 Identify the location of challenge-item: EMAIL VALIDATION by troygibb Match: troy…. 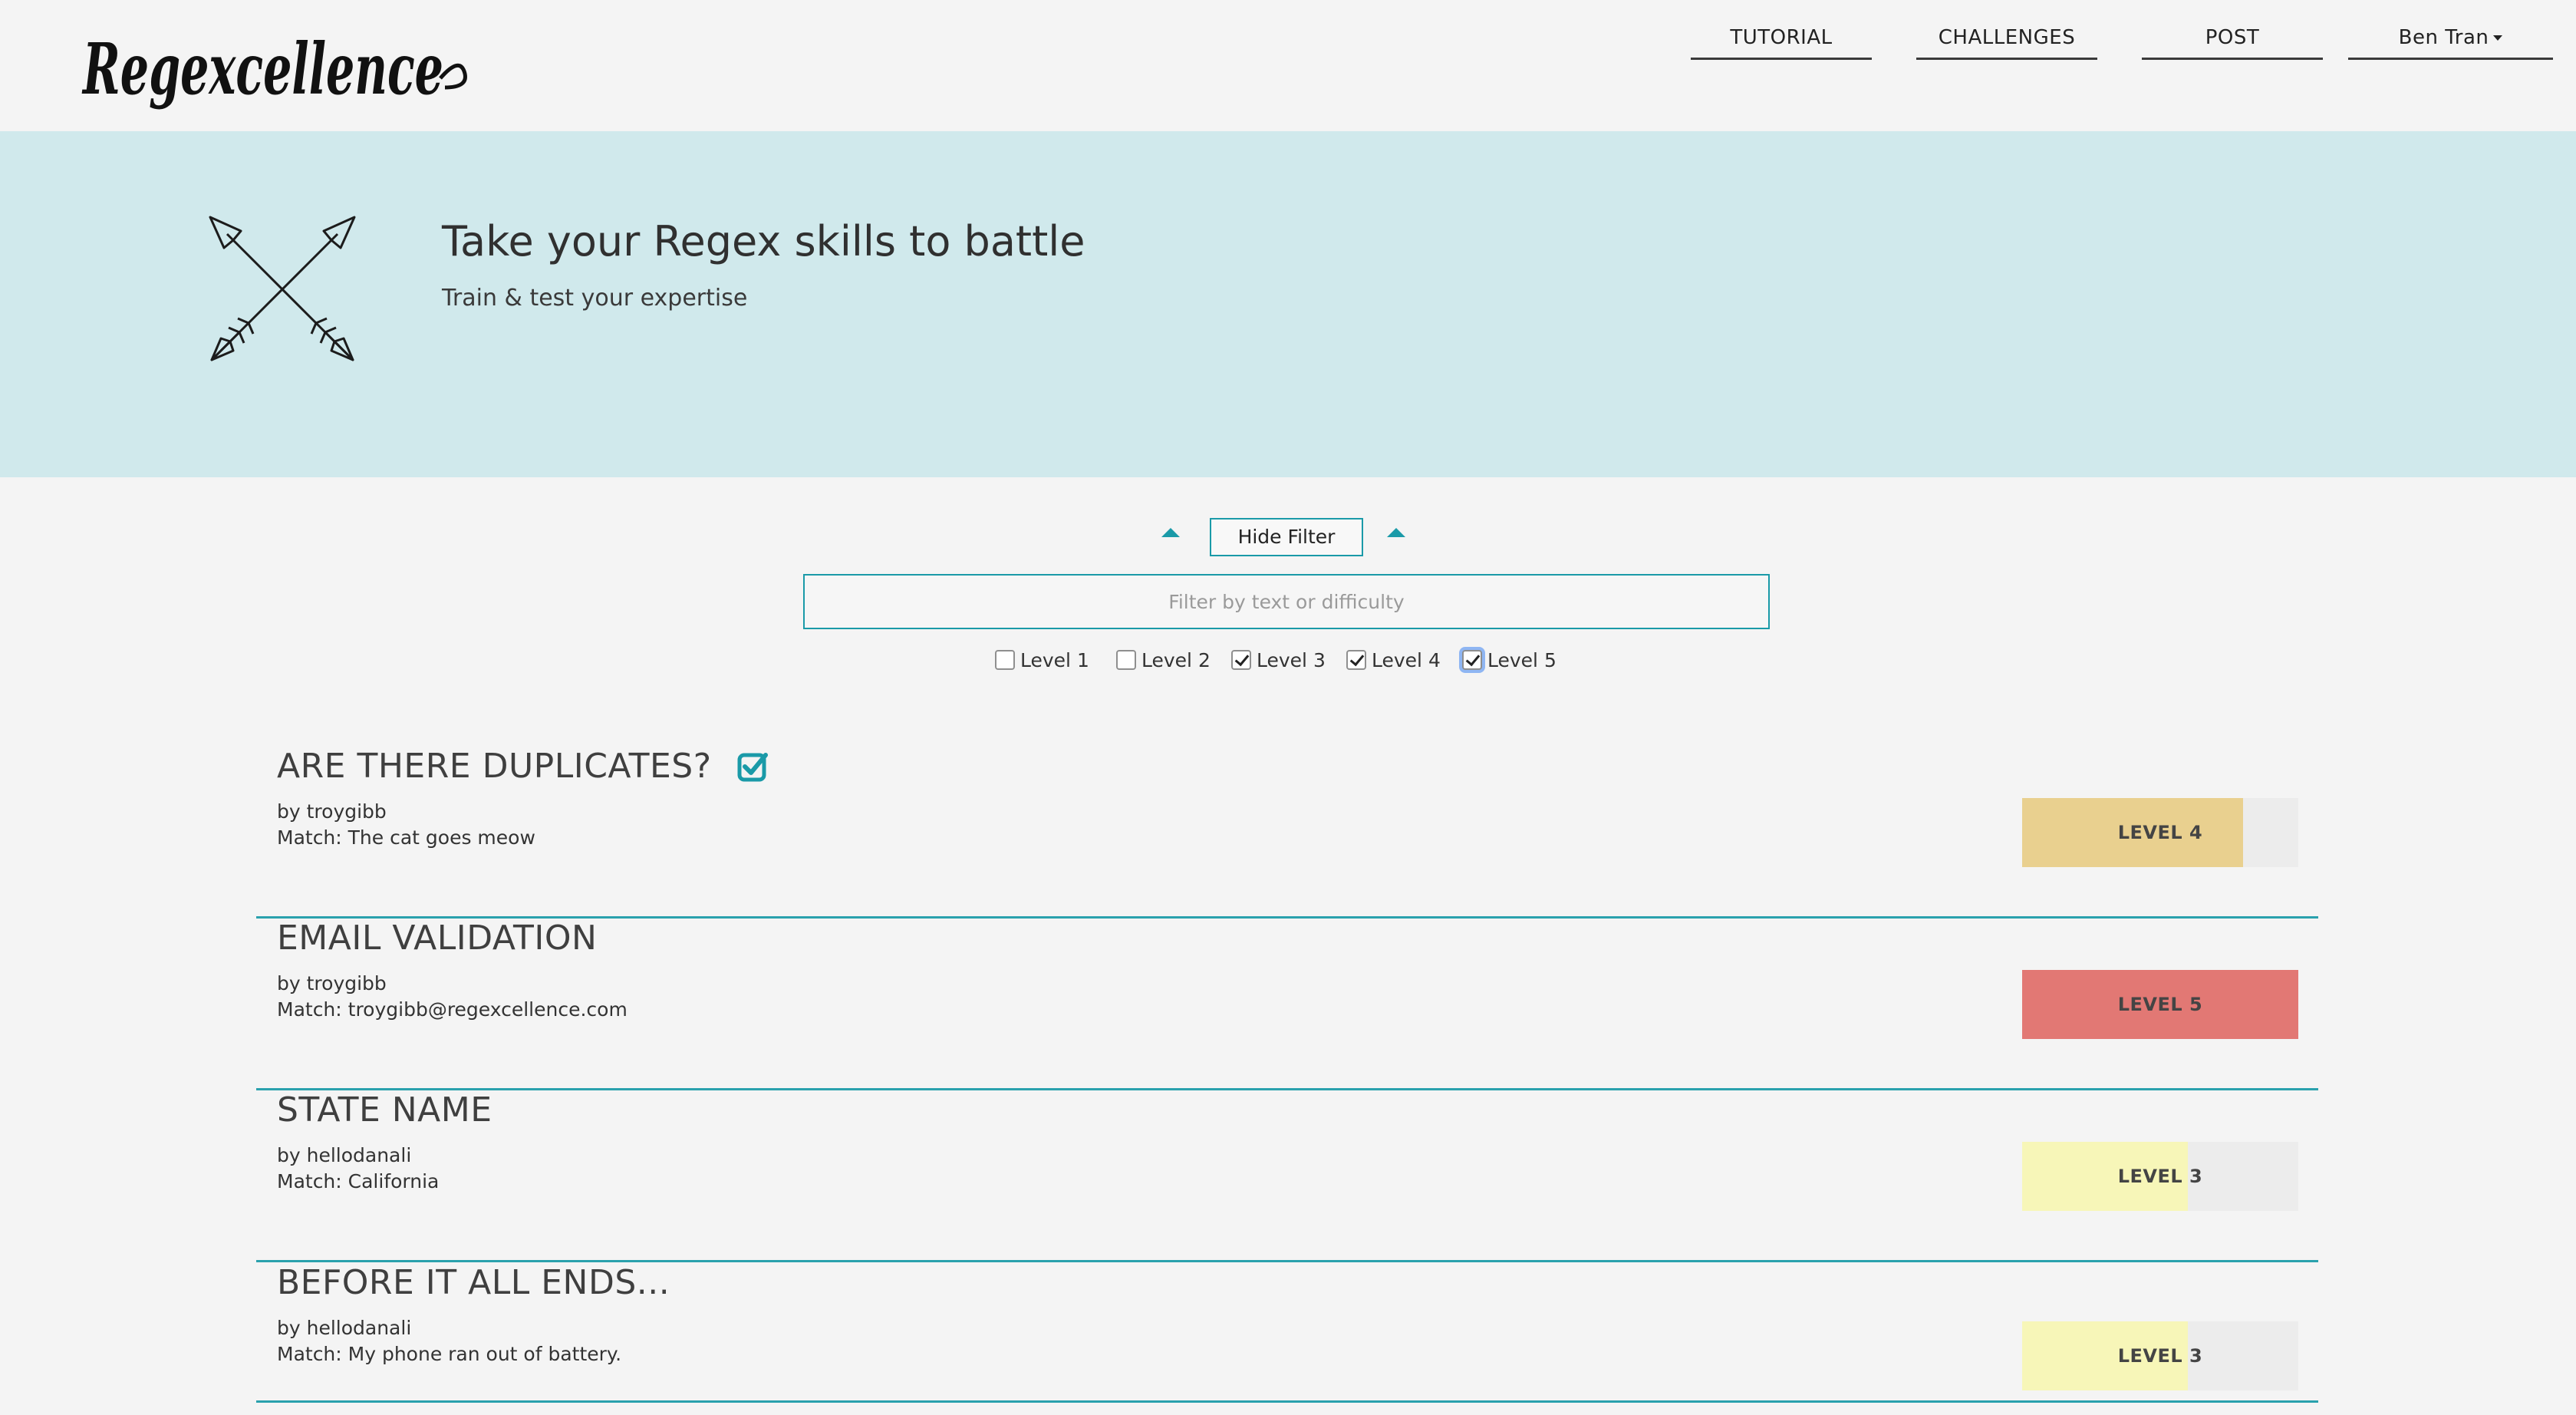
(1287, 1005).